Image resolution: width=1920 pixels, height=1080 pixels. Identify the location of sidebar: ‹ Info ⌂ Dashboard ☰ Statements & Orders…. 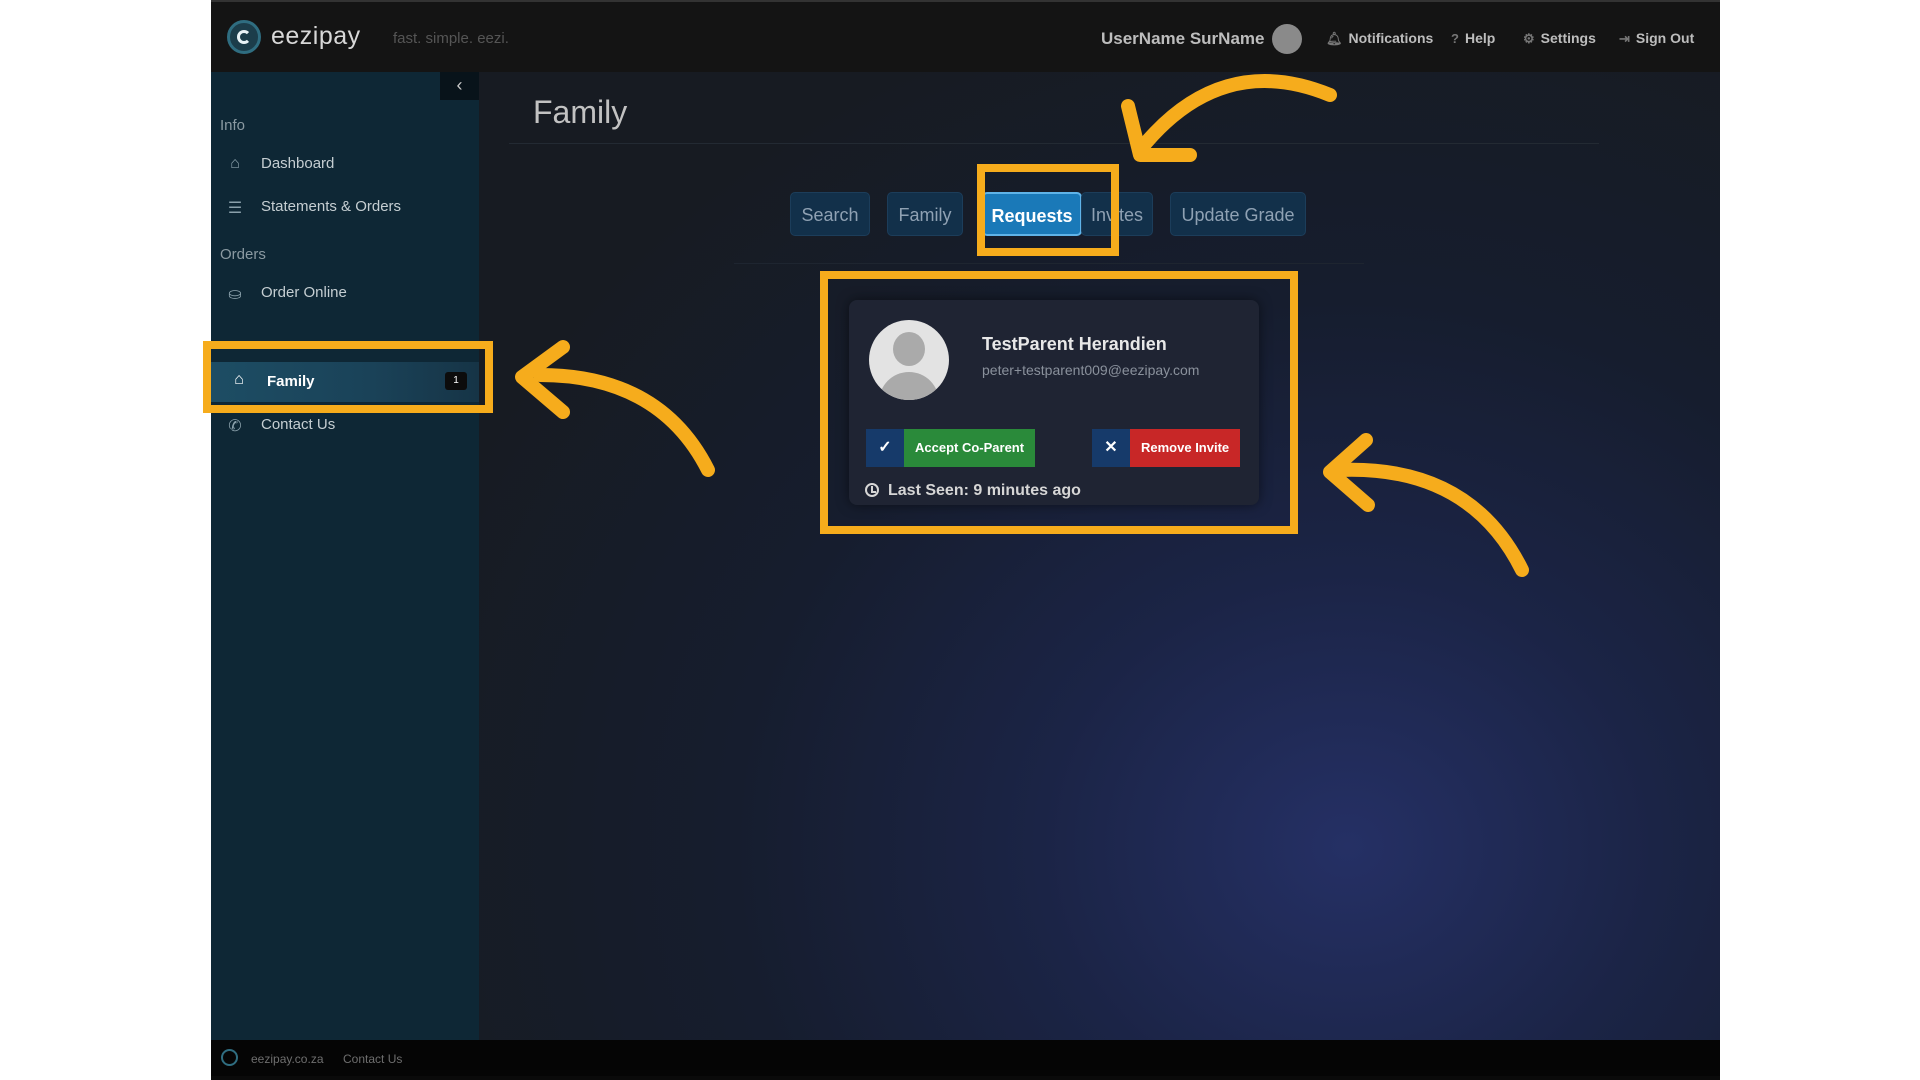
(345, 556).